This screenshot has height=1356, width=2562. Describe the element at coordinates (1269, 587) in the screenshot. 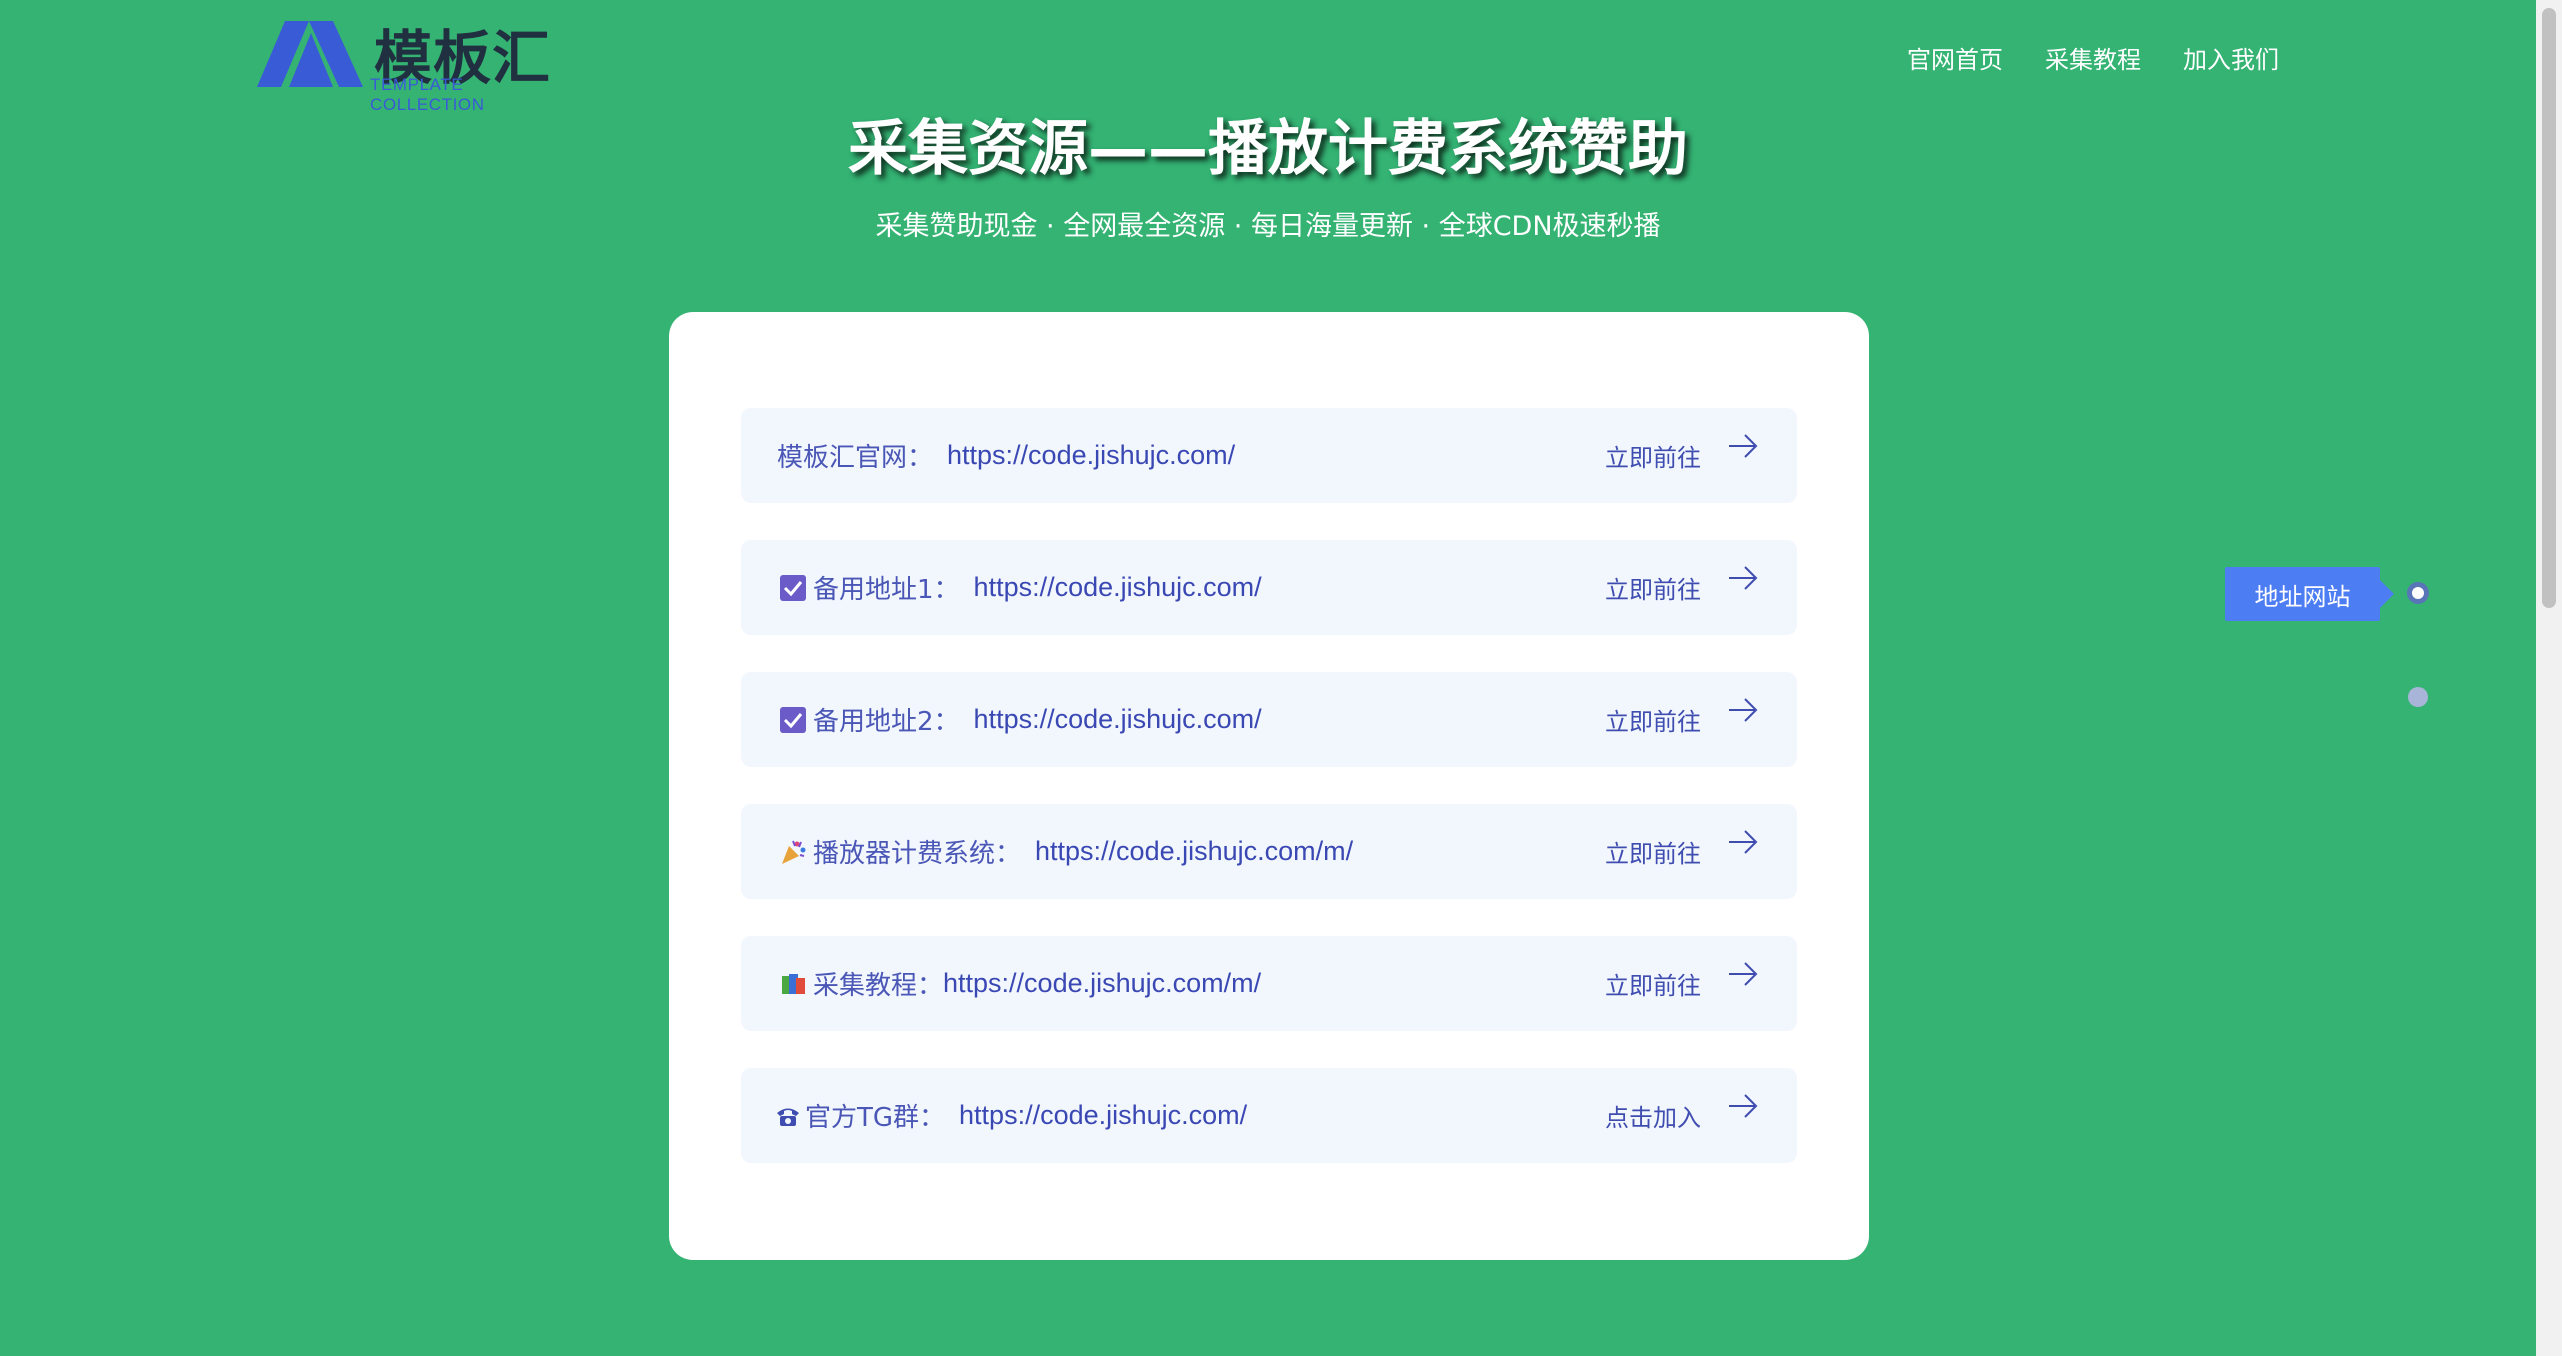

I see `link-item-backup-1: 备用地址1： https://code.jishujc.com/ 立即前往` at that location.